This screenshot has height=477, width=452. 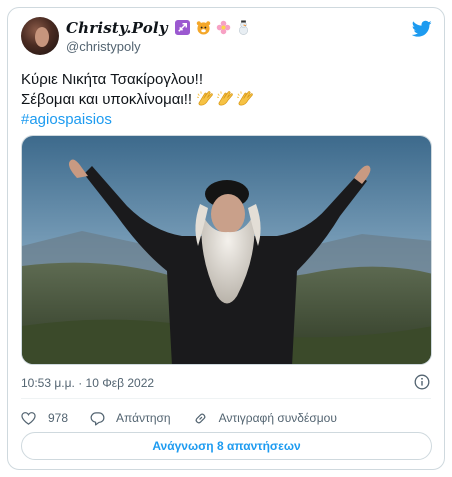 What do you see at coordinates (117, 28) in the screenshot?
I see `author-name-text: Christy.Poly` at bounding box center [117, 28].